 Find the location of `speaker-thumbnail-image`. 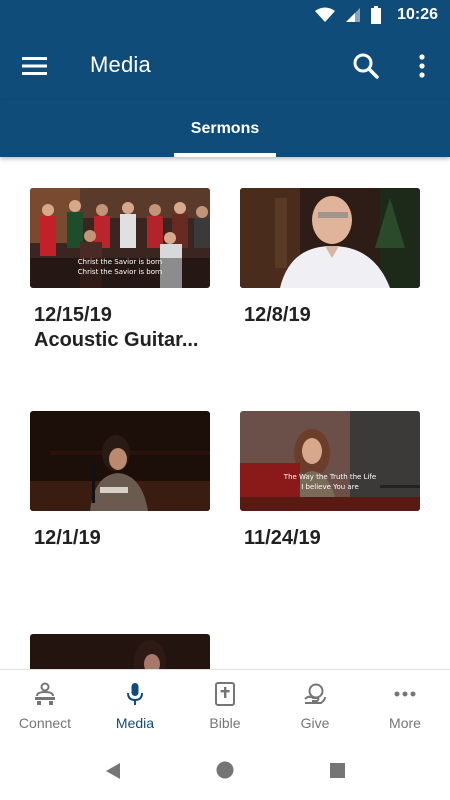

speaker-thumbnail-image is located at coordinates (330, 238).